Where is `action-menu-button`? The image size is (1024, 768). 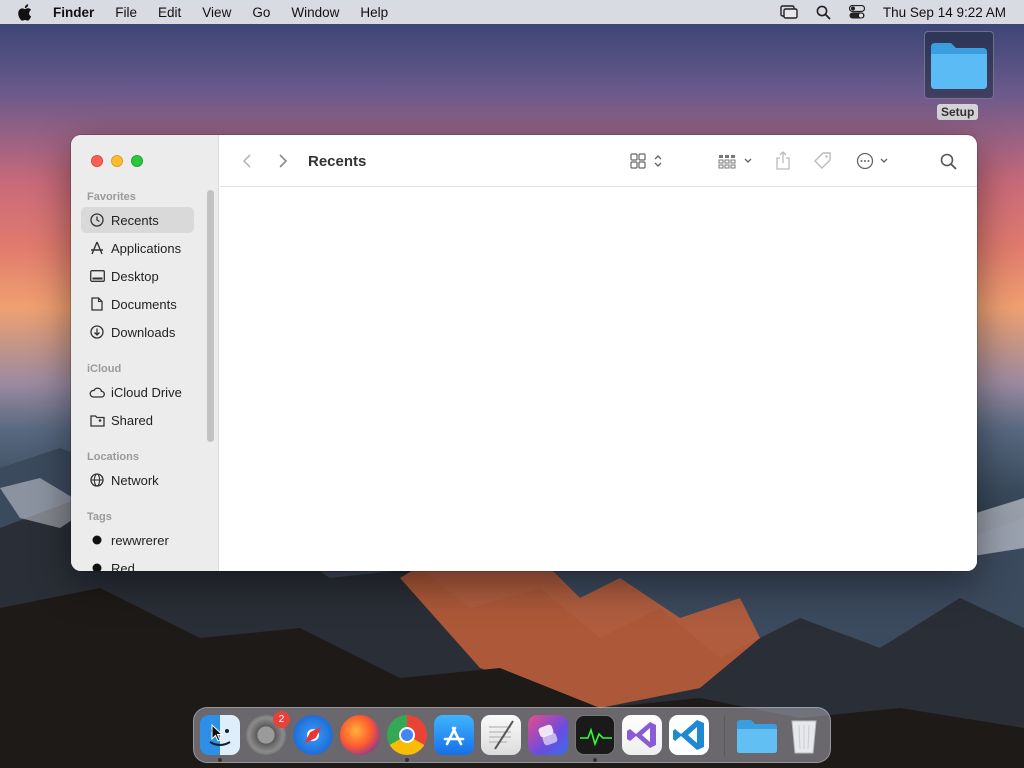
action-menu-button is located at coordinates (873, 161).